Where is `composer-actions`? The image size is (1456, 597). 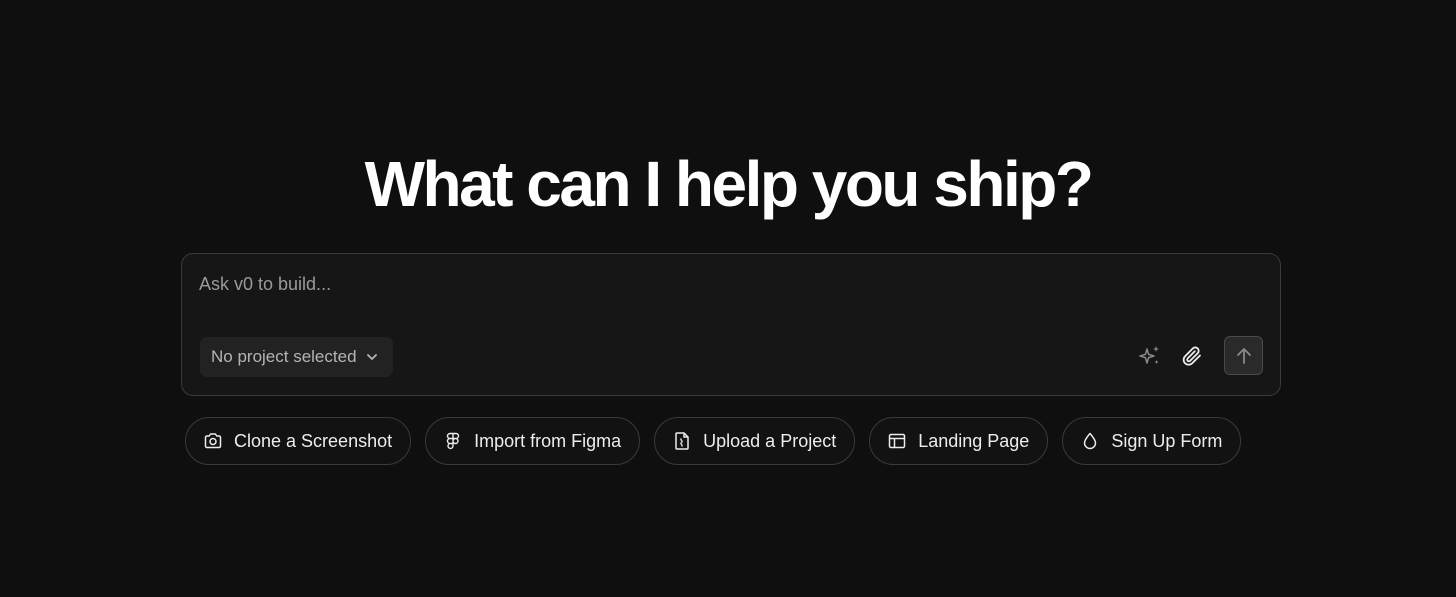 composer-actions is located at coordinates (1199, 355).